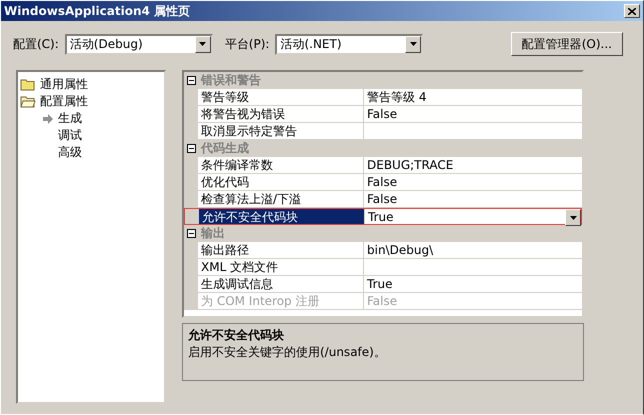 This screenshot has height=415, width=644. What do you see at coordinates (249, 131) in the screenshot?
I see `property-name: 取消显示特定警告` at bounding box center [249, 131].